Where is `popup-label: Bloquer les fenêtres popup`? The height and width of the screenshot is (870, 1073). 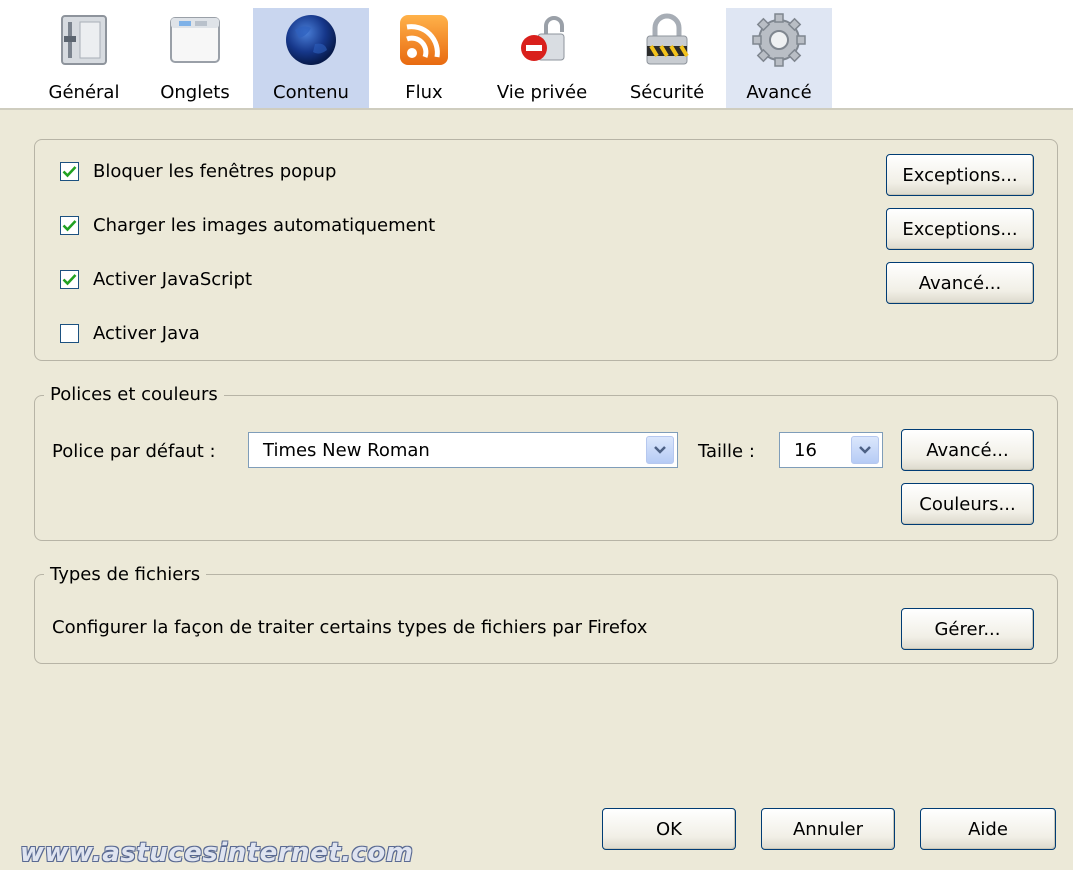 popup-label: Bloquer les fenêtres popup is located at coordinates (215, 171).